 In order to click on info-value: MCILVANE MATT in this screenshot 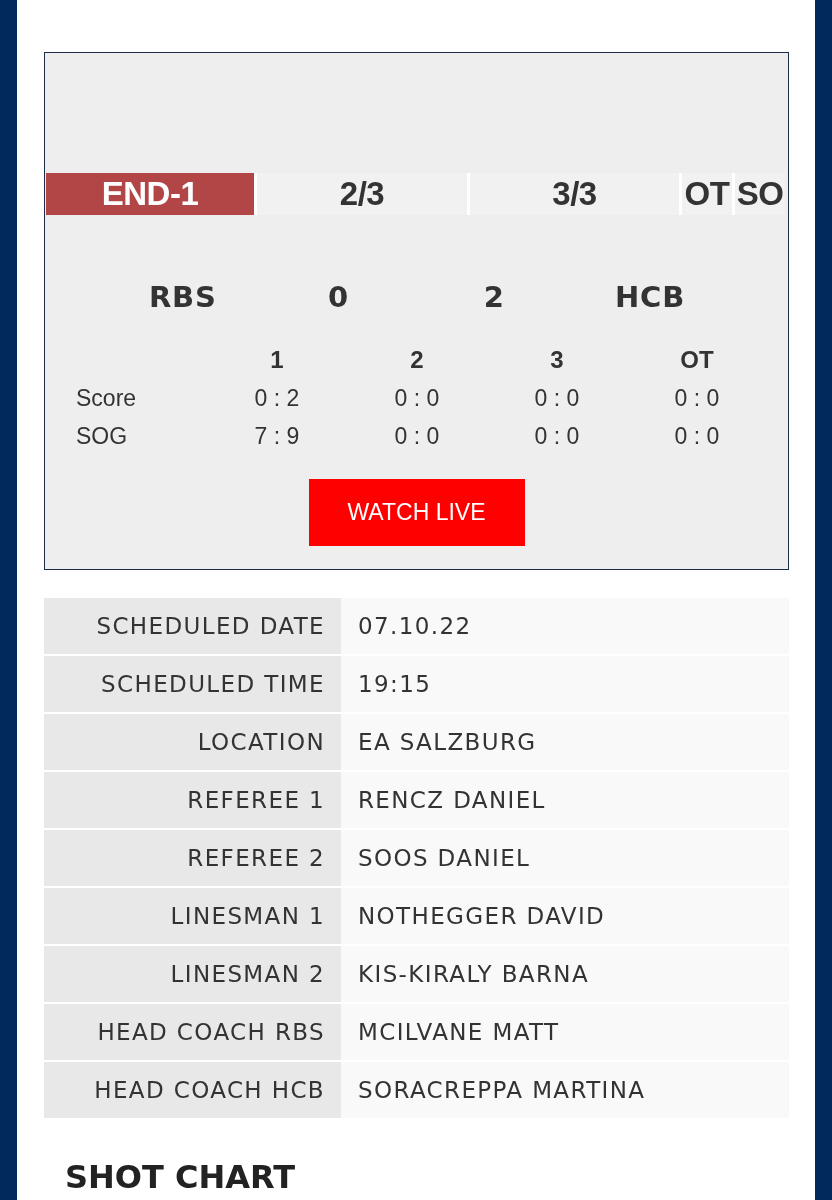, I will do `click(565, 1032)`.